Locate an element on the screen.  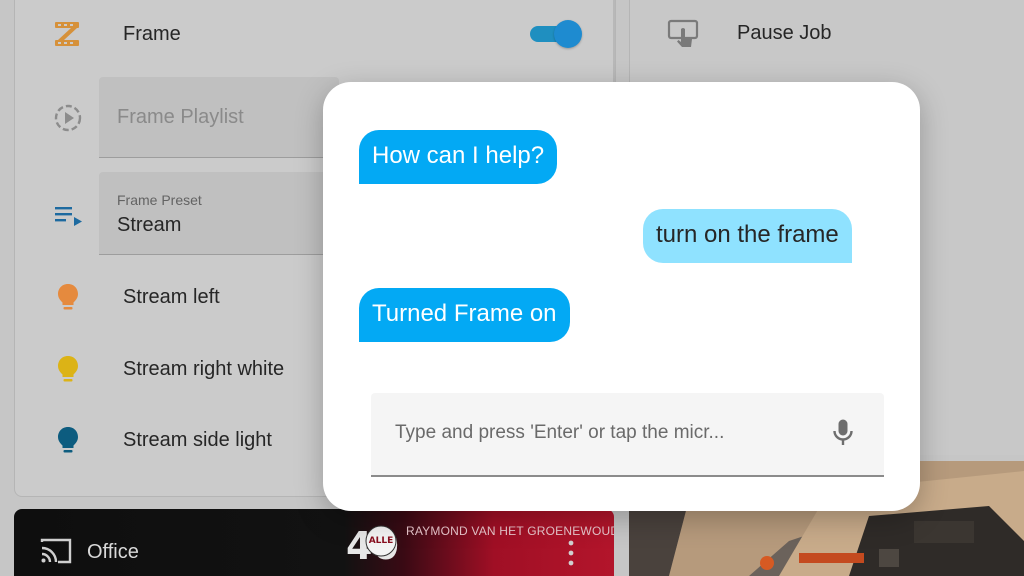
chat-message-assistant: Turned Frame on is located at coordinates (464, 315).